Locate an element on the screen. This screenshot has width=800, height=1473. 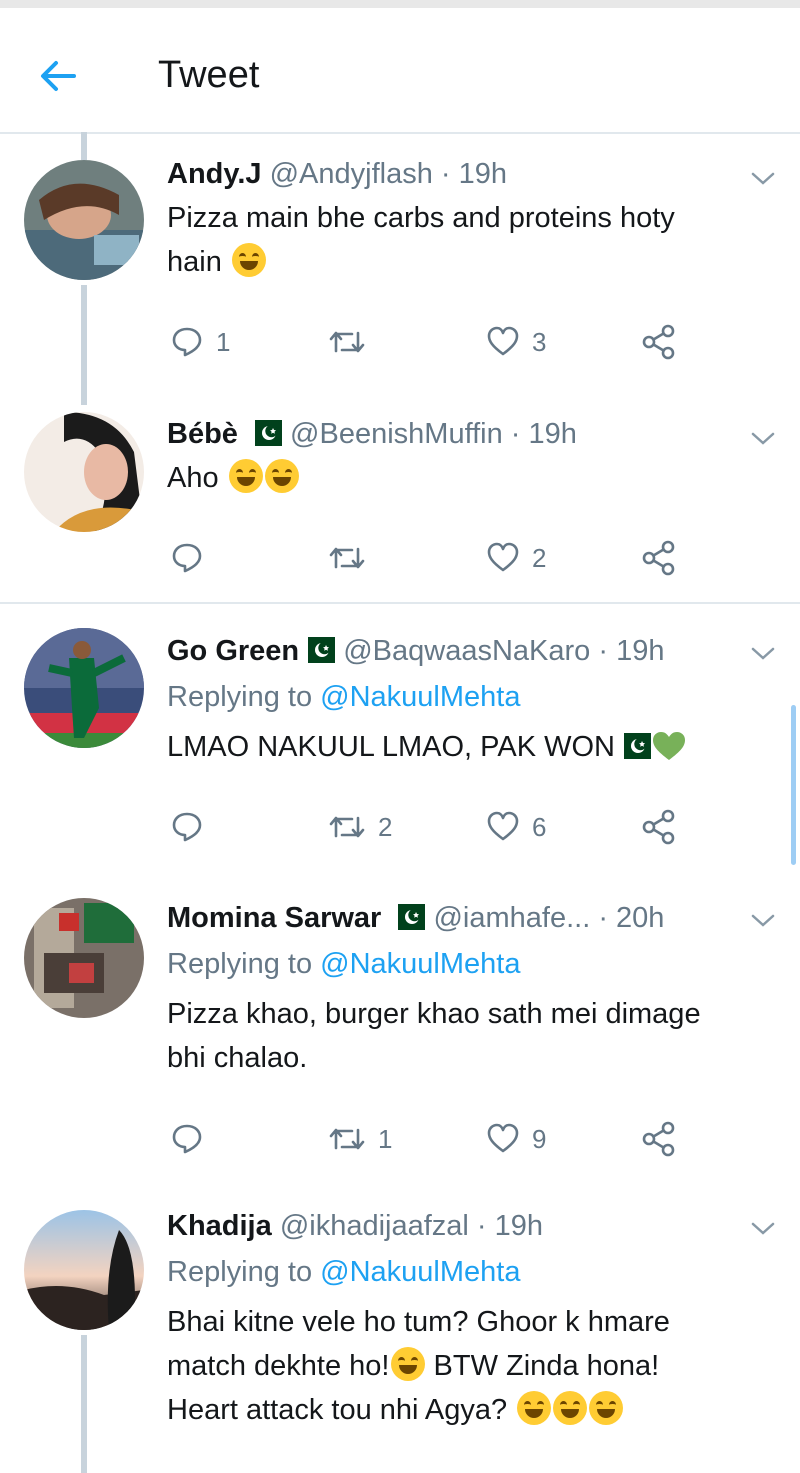
top-app-bar: Tweet is located at coordinates (400, 71).